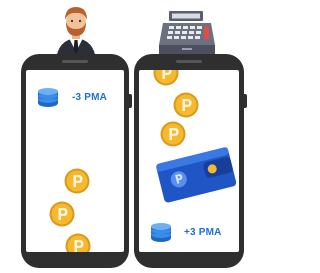 The width and height of the screenshot is (320, 273). What do you see at coordinates (76, 31) in the screenshot?
I see `businessman-icon` at bounding box center [76, 31].